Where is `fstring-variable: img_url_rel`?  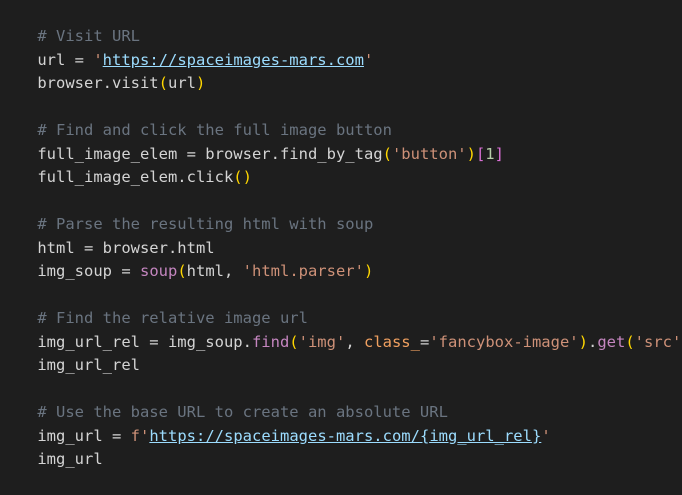
fstring-variable: img_url_rel is located at coordinates (480, 435).